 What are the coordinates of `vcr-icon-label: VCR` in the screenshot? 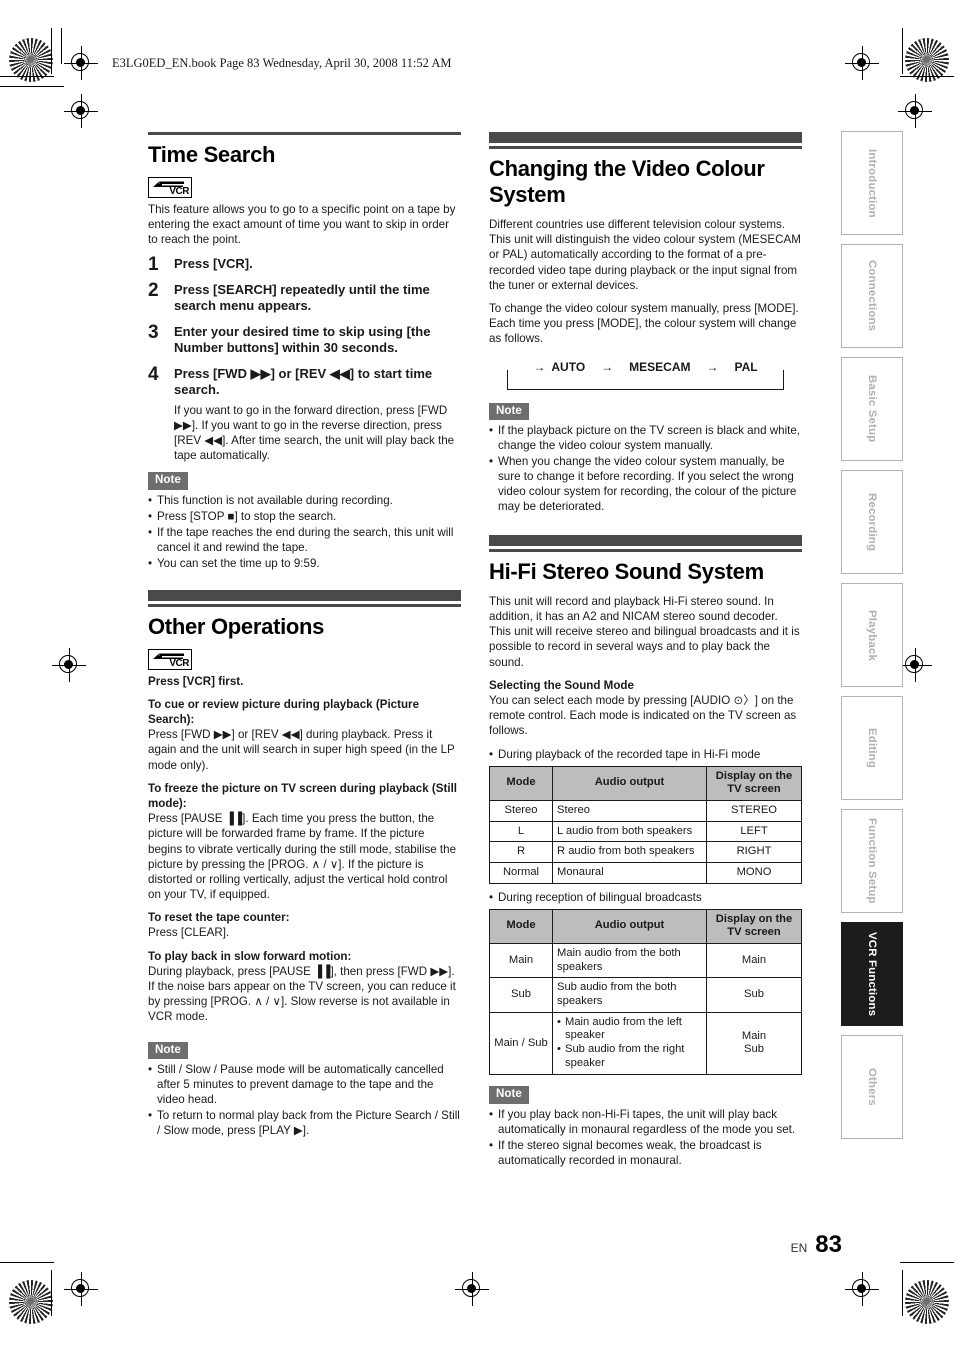 It's located at (179, 191).